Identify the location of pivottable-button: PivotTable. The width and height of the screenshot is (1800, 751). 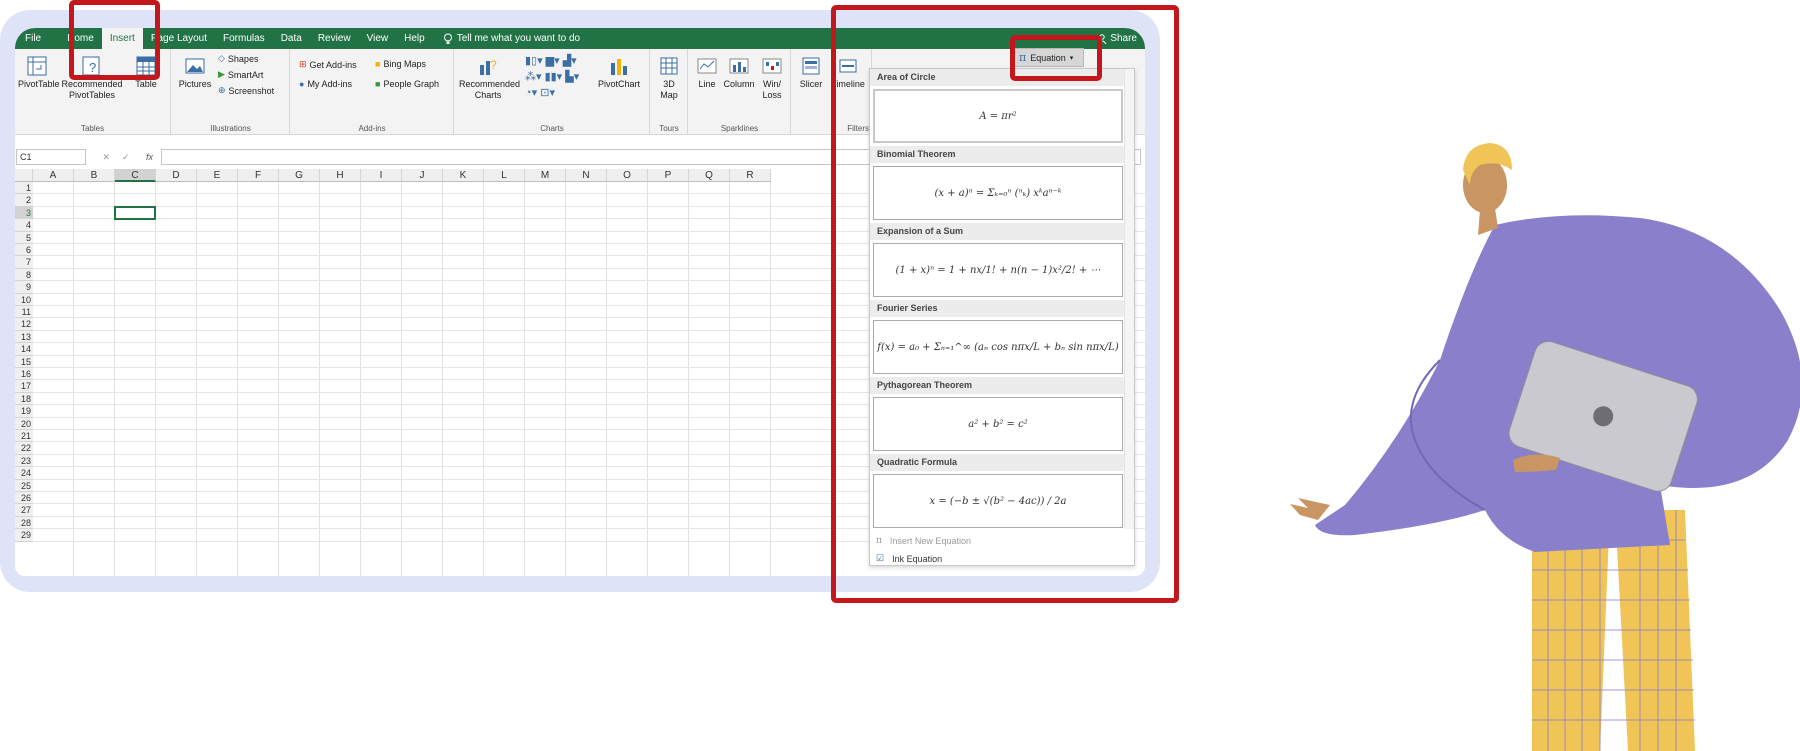
(39, 72).